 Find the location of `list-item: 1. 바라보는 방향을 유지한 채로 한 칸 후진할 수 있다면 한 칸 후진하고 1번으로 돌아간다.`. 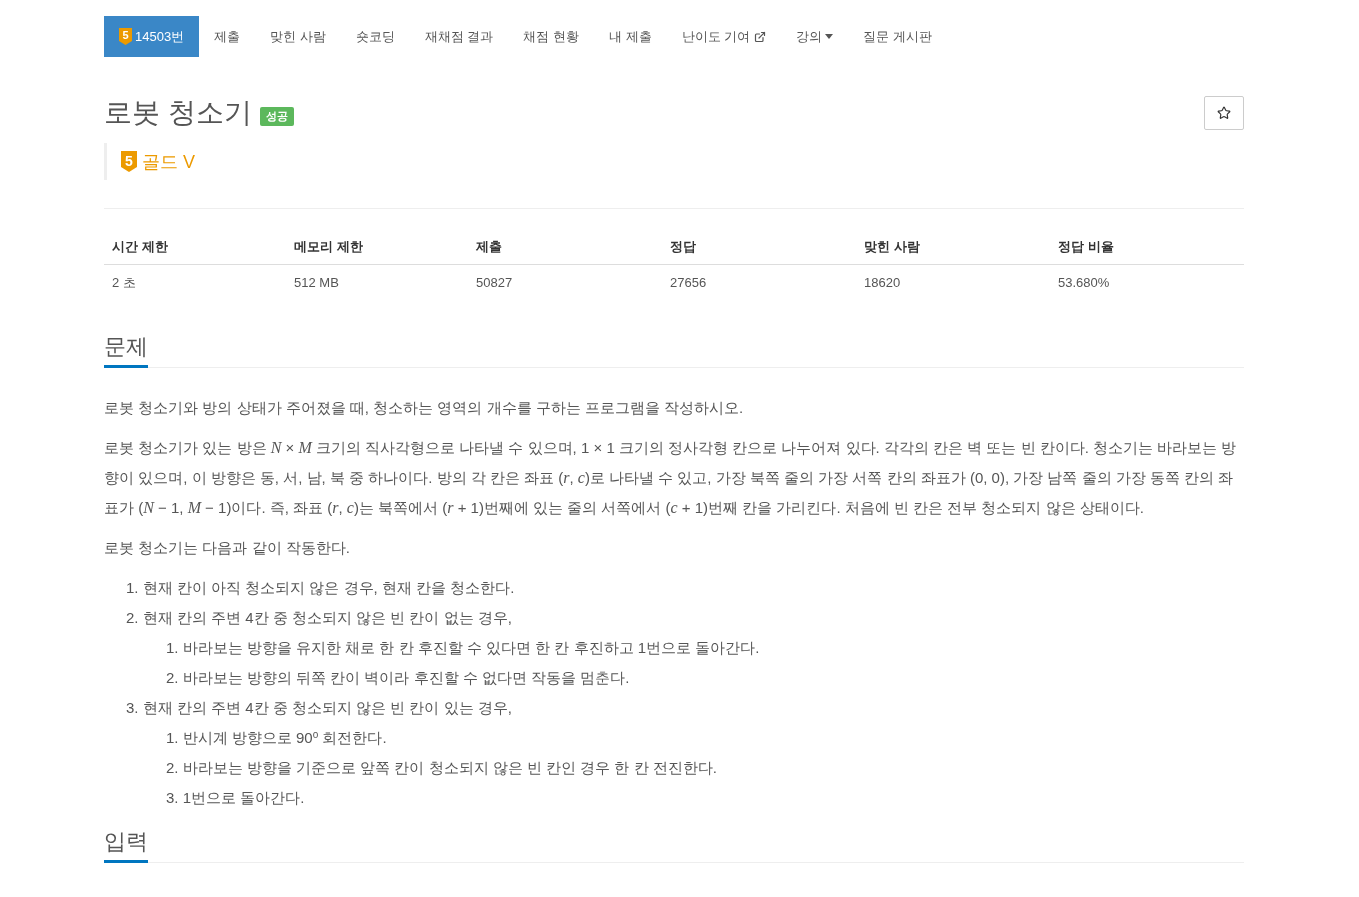

list-item: 1. 바라보는 방향을 유지한 채로 한 칸 후진할 수 있다면 한 칸 후진하고 1번으로 돌아간다. is located at coordinates (463, 648).